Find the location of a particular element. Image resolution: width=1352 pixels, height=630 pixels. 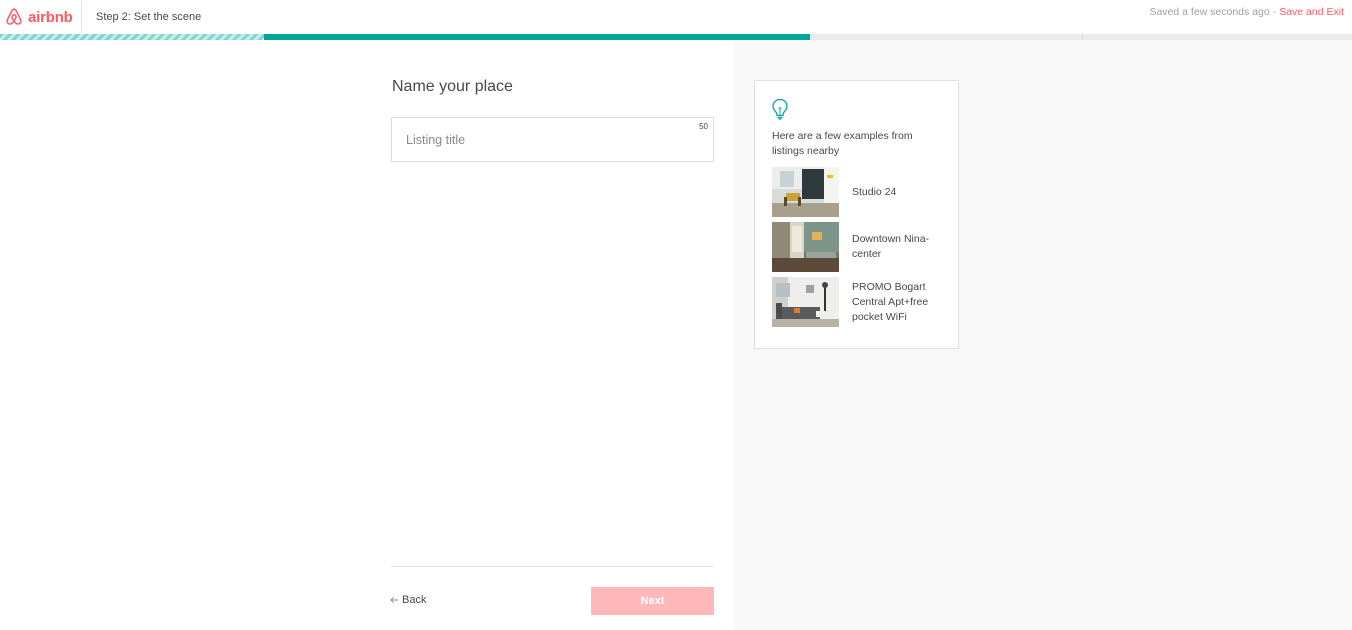

back-button: Back is located at coordinates (408, 600).